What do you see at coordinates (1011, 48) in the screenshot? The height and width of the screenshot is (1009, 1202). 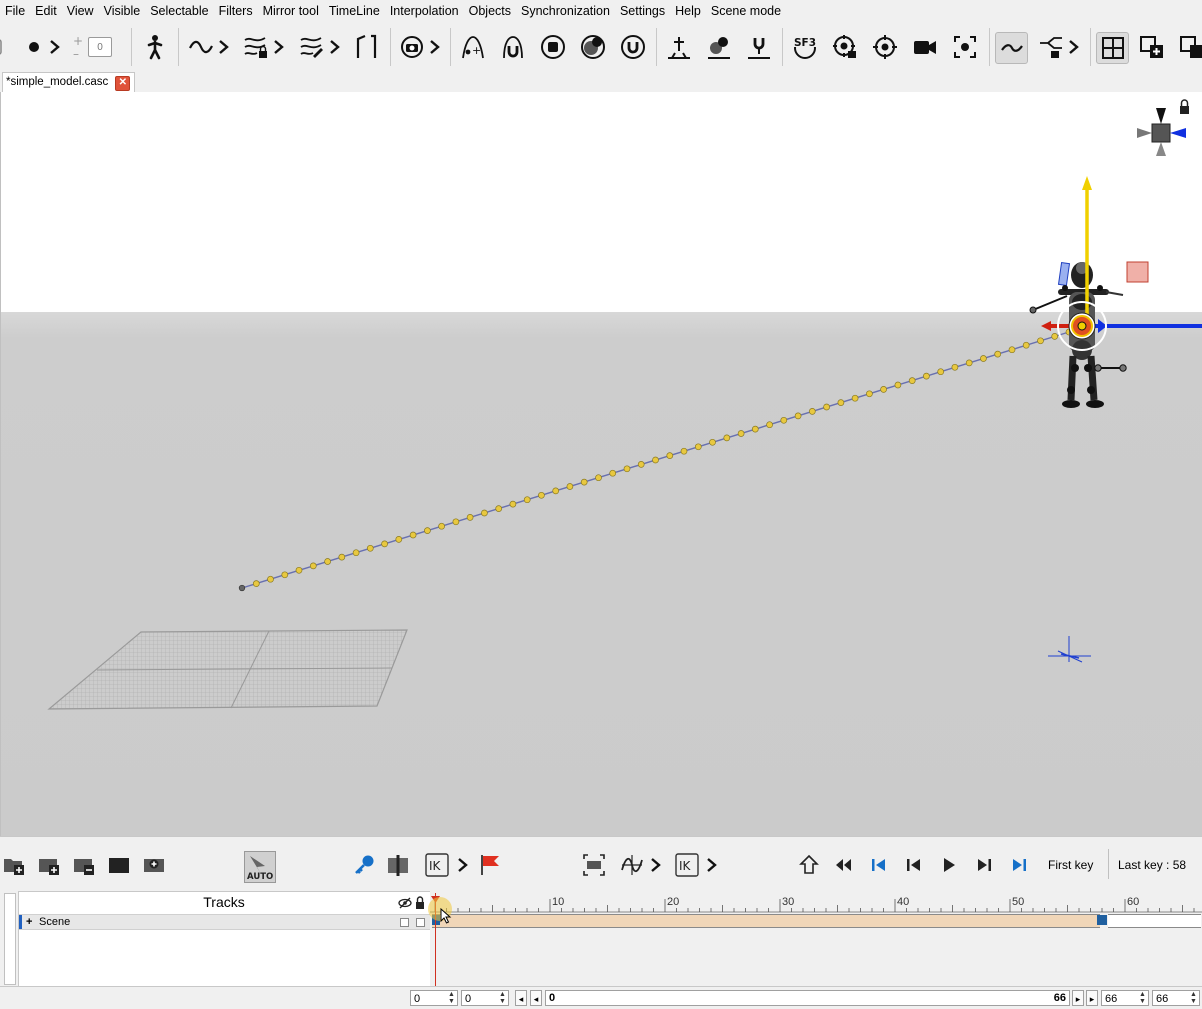 I see `wave-icon` at bounding box center [1011, 48].